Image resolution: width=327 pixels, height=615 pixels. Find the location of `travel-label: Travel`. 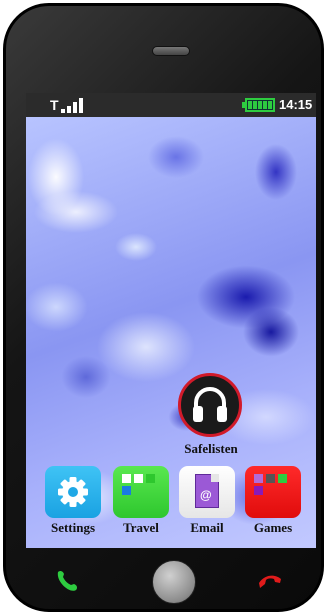

travel-label: Travel is located at coordinates (141, 527).